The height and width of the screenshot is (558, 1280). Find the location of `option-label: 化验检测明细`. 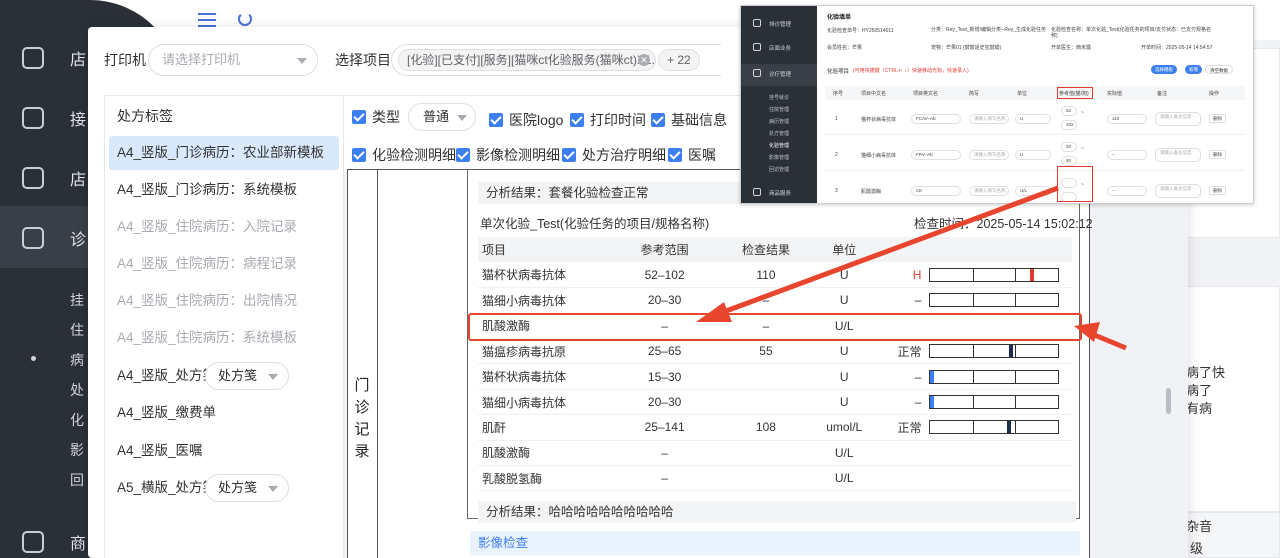

option-label: 化验检测明细 is located at coordinates (414, 155).